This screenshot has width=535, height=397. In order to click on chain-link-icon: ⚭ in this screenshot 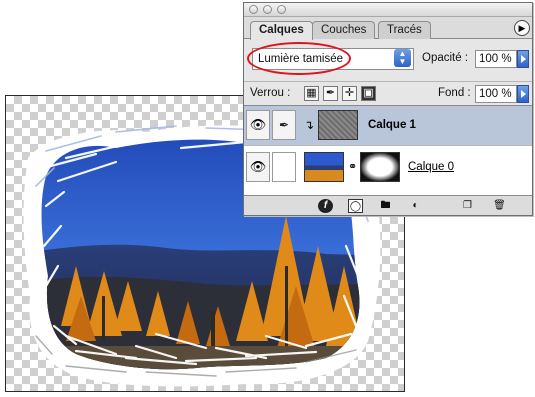, I will do `click(352, 166)`.